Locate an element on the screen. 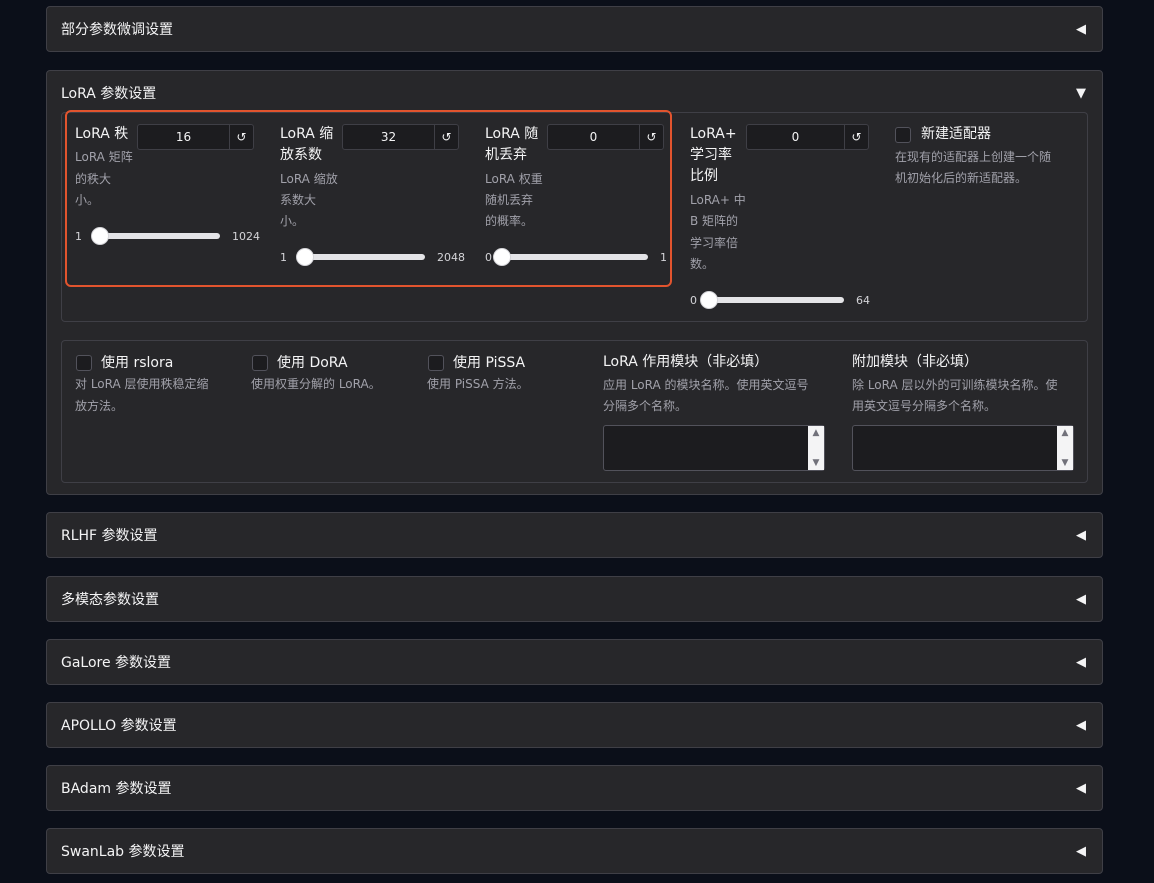 This screenshot has height=883, width=1154. loraplus-info-4: 数。 is located at coordinates (702, 264).